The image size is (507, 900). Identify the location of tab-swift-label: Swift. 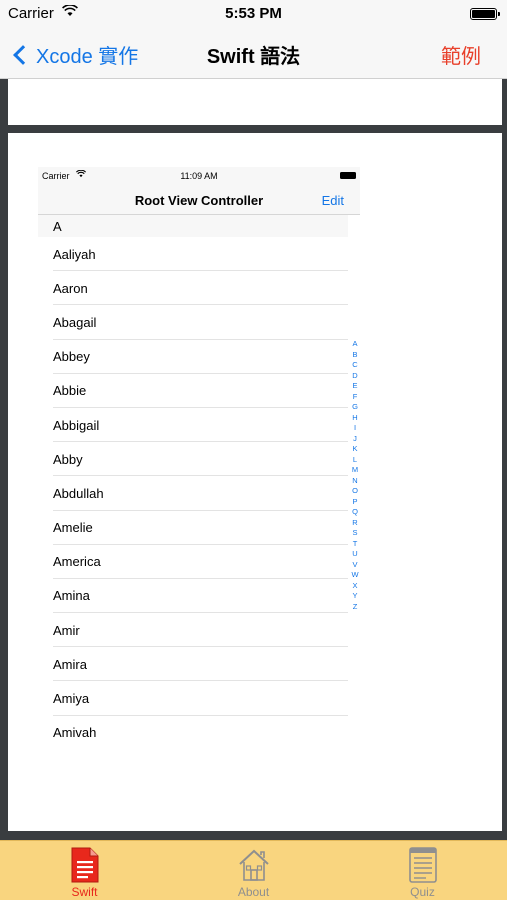
(84, 892).